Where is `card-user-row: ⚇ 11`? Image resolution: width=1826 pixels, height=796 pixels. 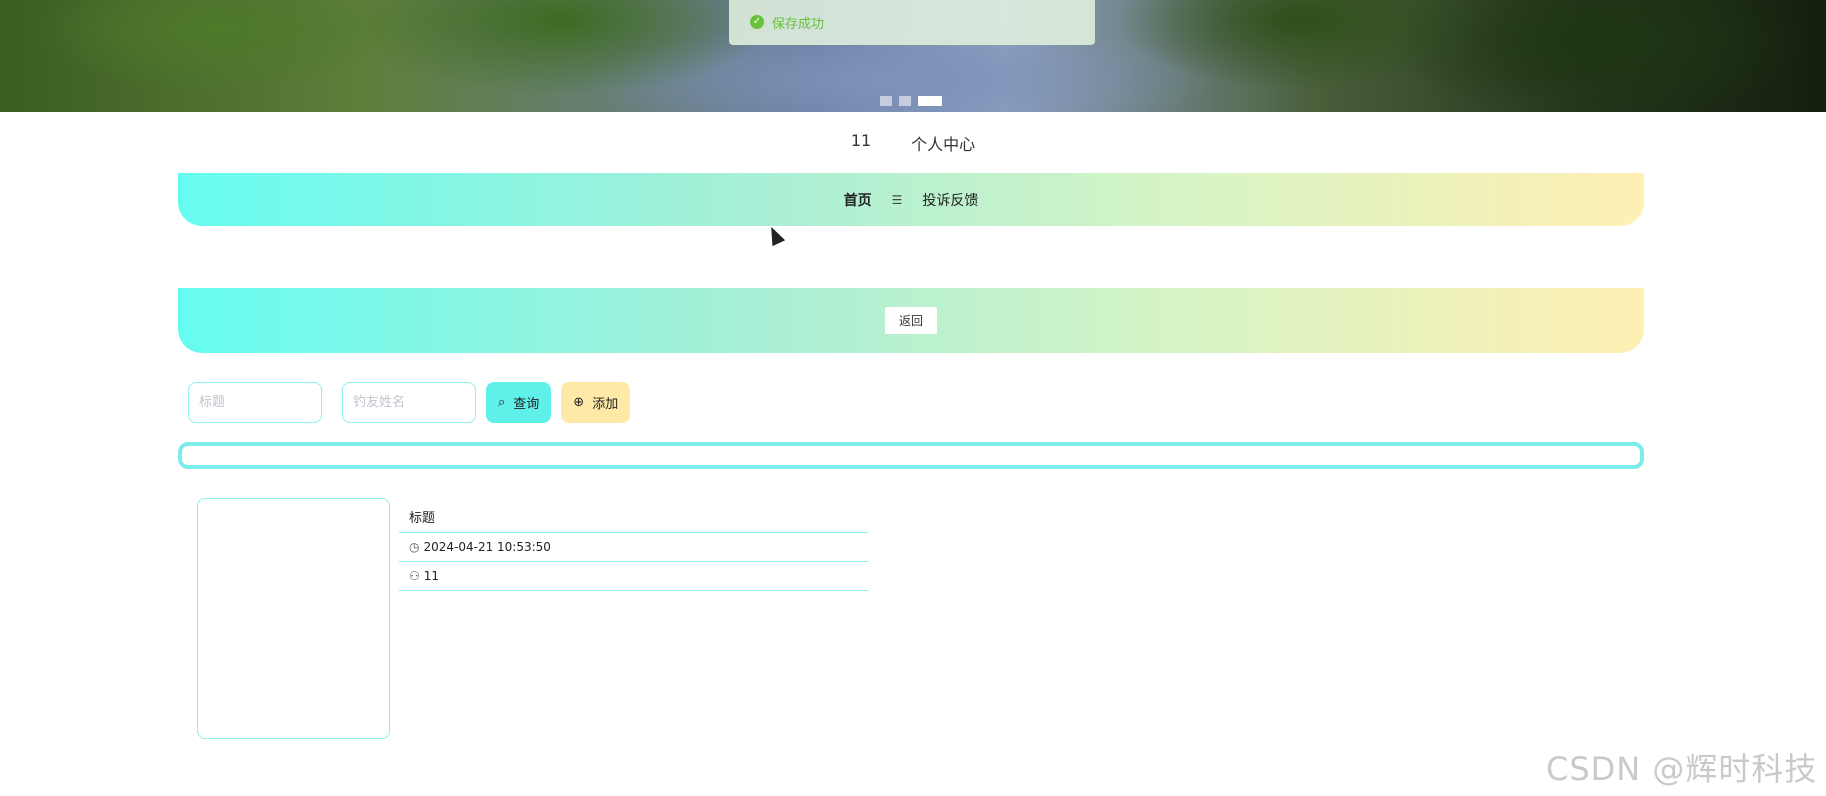 card-user-row: ⚇ 11 is located at coordinates (633, 576).